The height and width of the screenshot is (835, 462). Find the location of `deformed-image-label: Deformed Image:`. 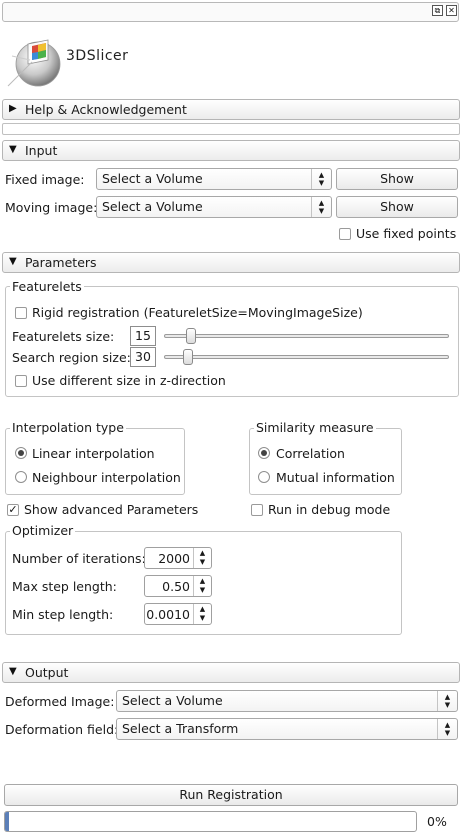

deformed-image-label: Deformed Image: is located at coordinates (60, 701).